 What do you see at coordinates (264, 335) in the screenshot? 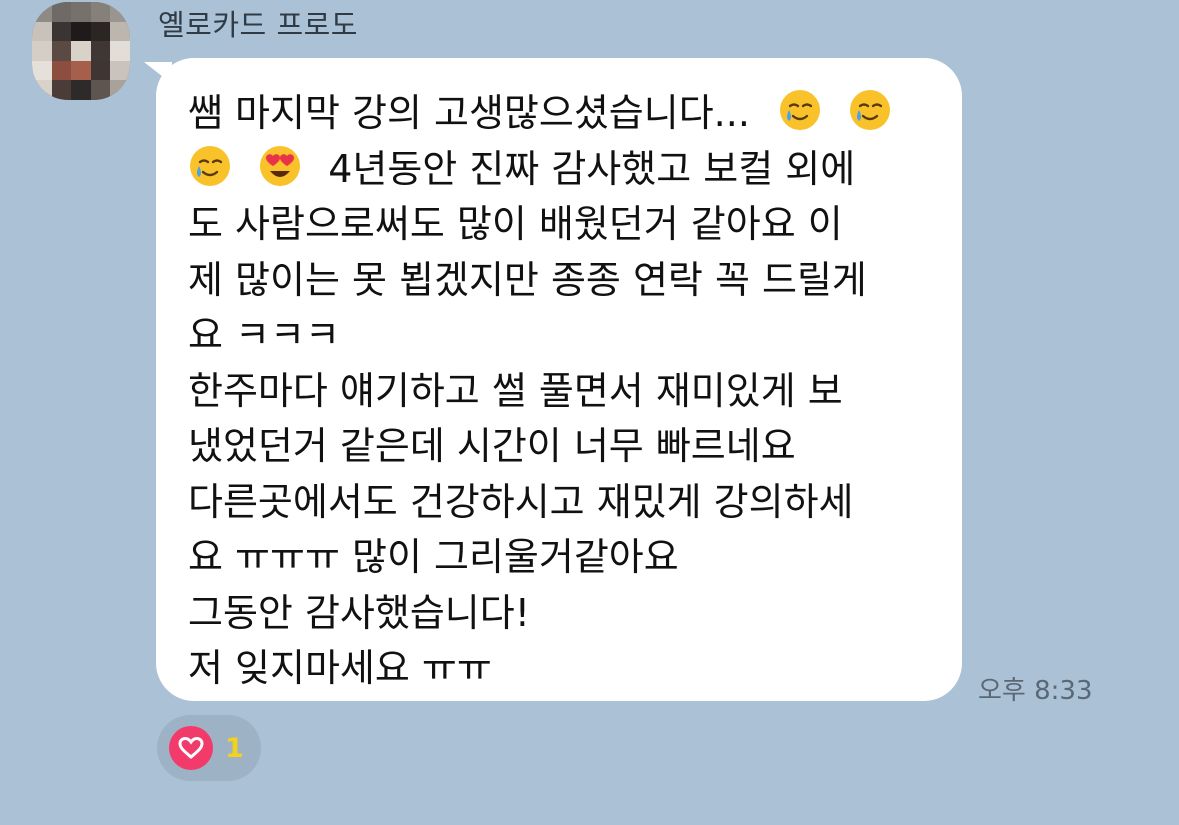
I see `message-line: 요 ㅋㅋㅋ` at bounding box center [264, 335].